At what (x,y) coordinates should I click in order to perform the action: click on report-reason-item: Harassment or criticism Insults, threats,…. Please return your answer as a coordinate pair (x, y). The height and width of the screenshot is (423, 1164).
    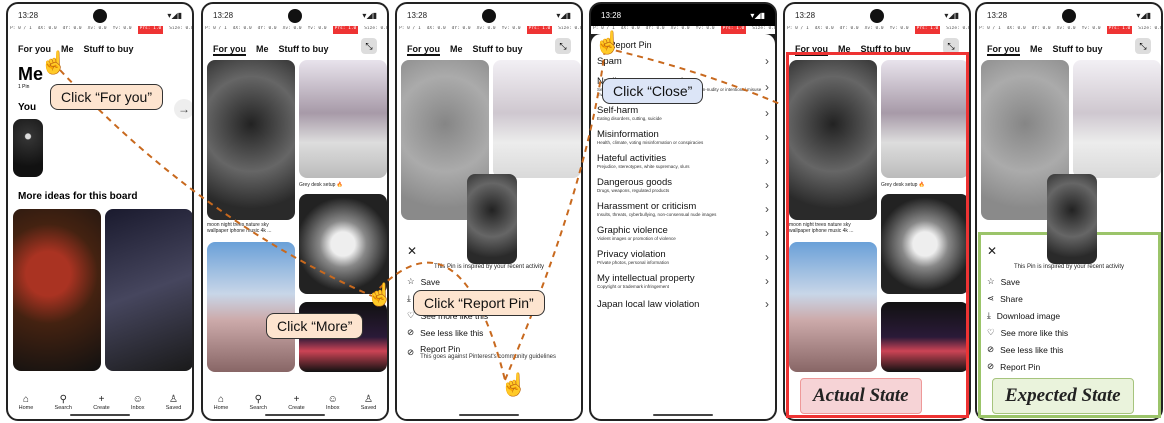
    Looking at the image, I should click on (683, 209).